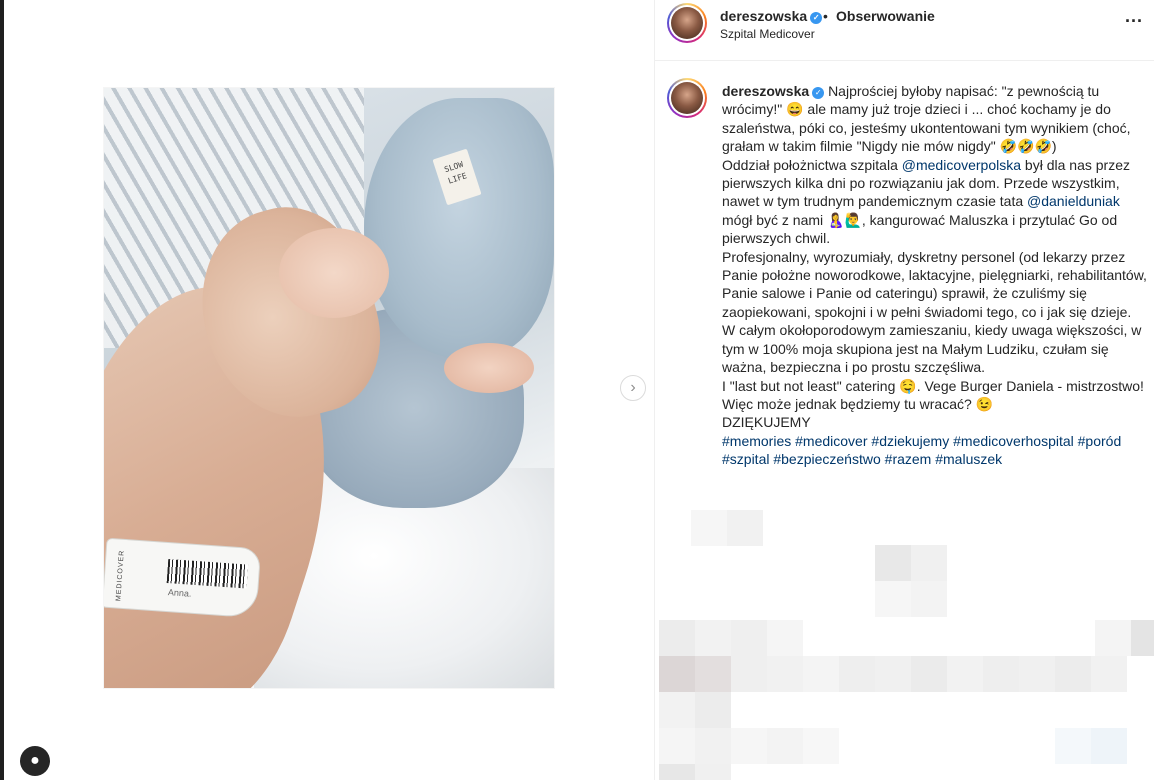 The width and height of the screenshot is (1154, 780). Describe the element at coordinates (910, 441) in the screenshot. I see `hashtag: #dziekujemy` at that location.